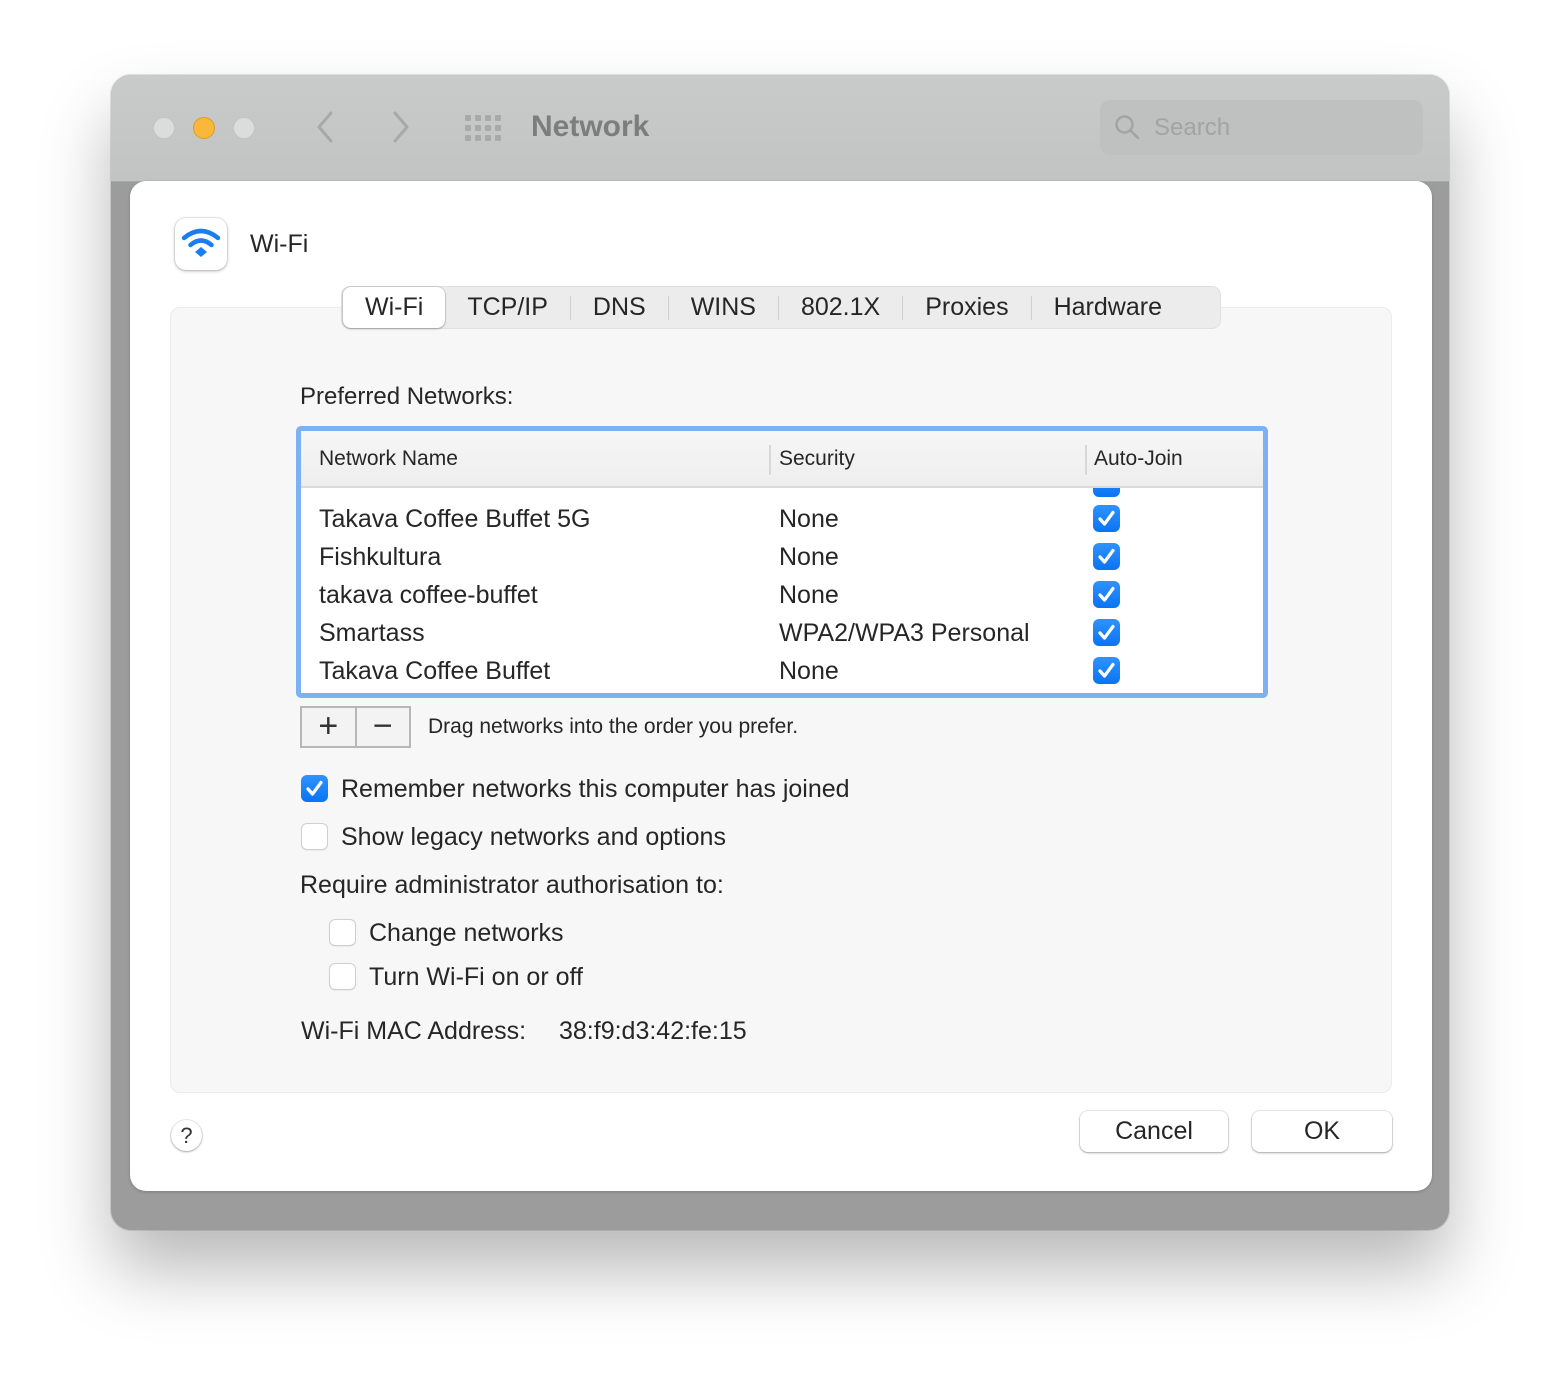 This screenshot has height=1378, width=1560. I want to click on wifi-icon, so click(201, 242).